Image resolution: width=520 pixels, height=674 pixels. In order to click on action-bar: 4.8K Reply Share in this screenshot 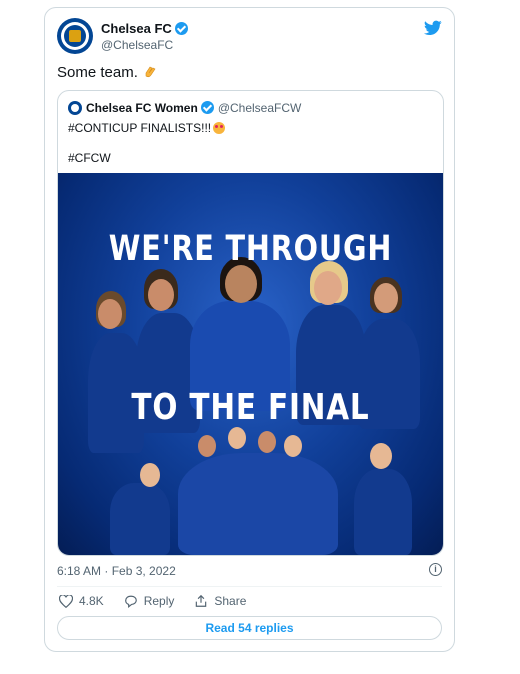, I will do `click(162, 601)`.